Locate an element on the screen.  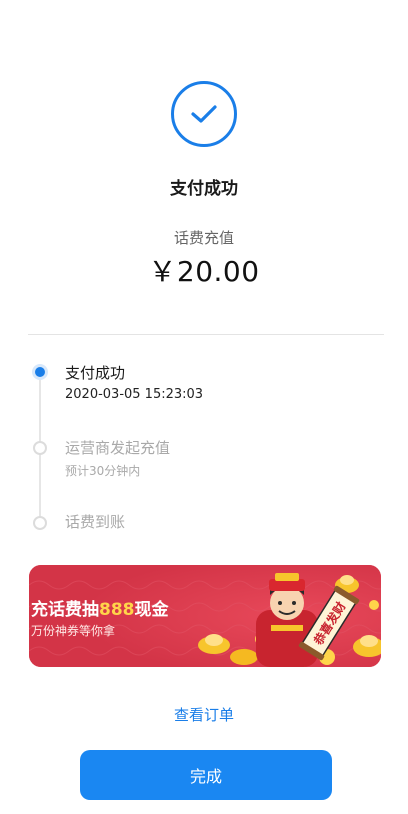
timeline-step-time: 2020-03-05 15:23:03 is located at coordinates (134, 394).